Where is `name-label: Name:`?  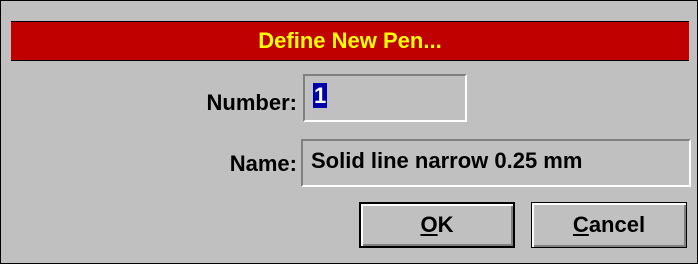 name-label: Name: is located at coordinates (263, 163).